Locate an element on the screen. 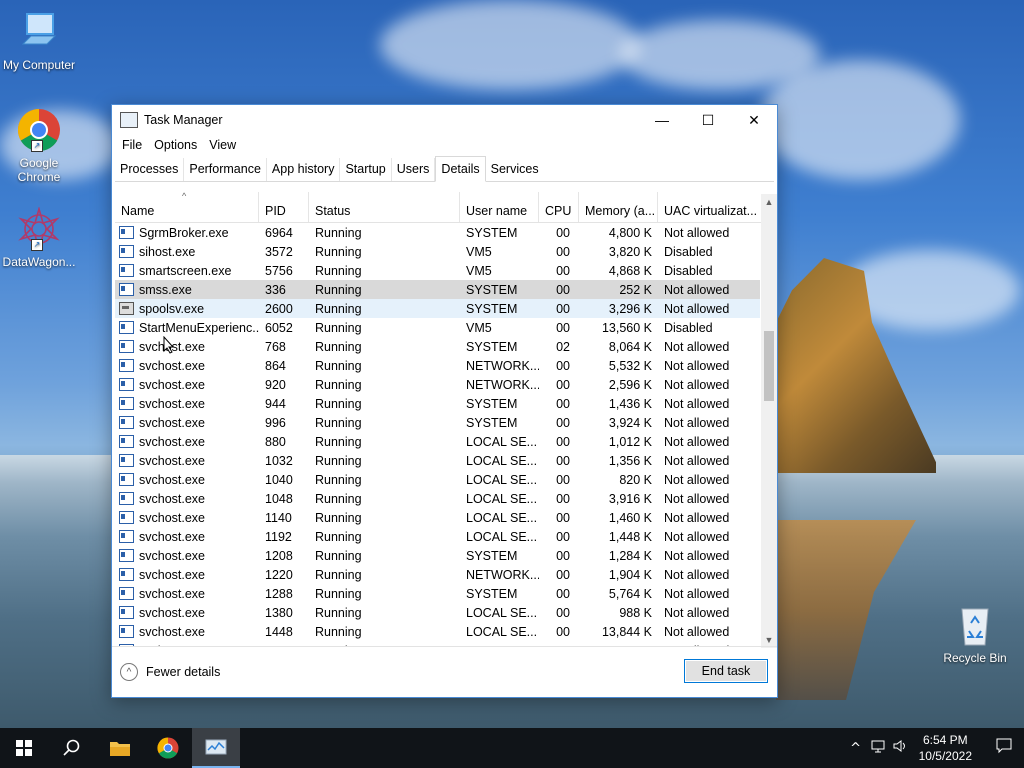 This screenshot has width=1024, height=768. process-name-cell: svchost.exe is located at coordinates (187, 518).